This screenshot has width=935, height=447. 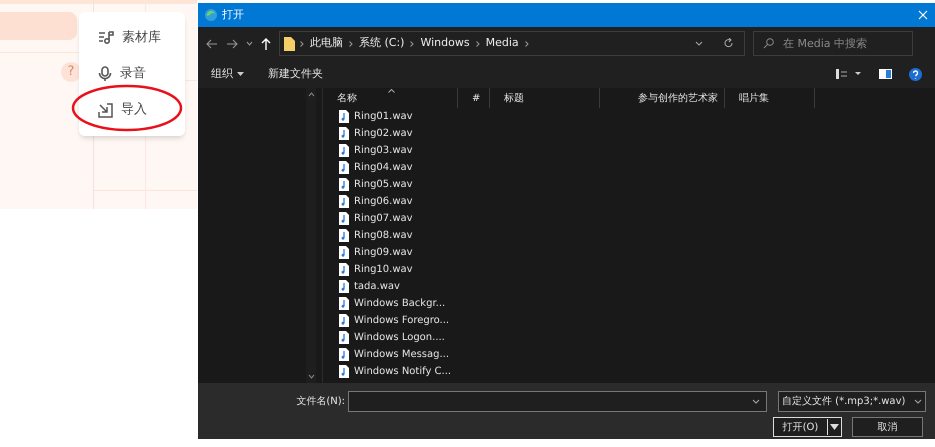 I want to click on sort-icon, so click(x=391, y=91).